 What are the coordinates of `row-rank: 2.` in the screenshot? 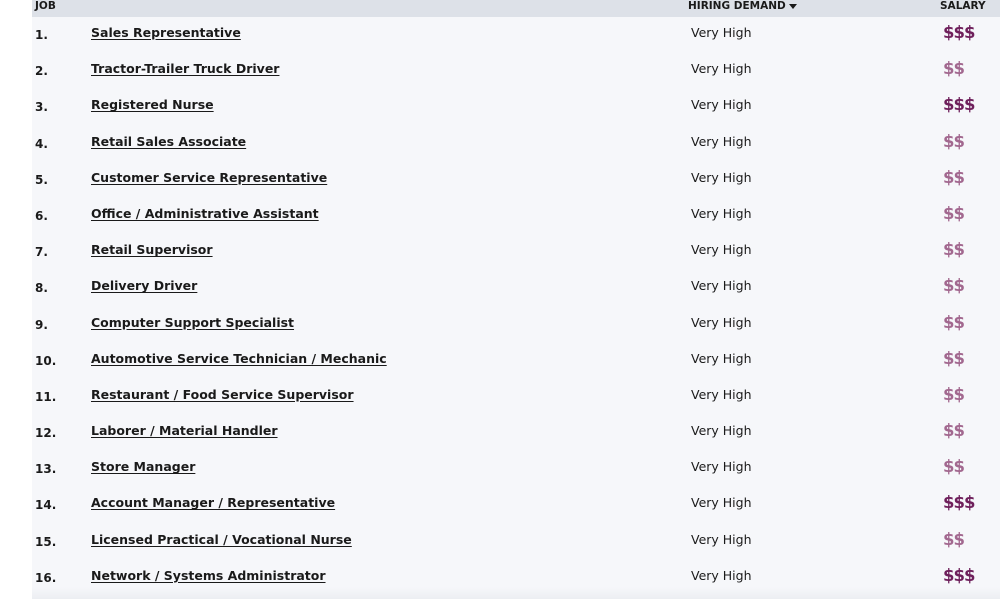 It's located at (41, 71).